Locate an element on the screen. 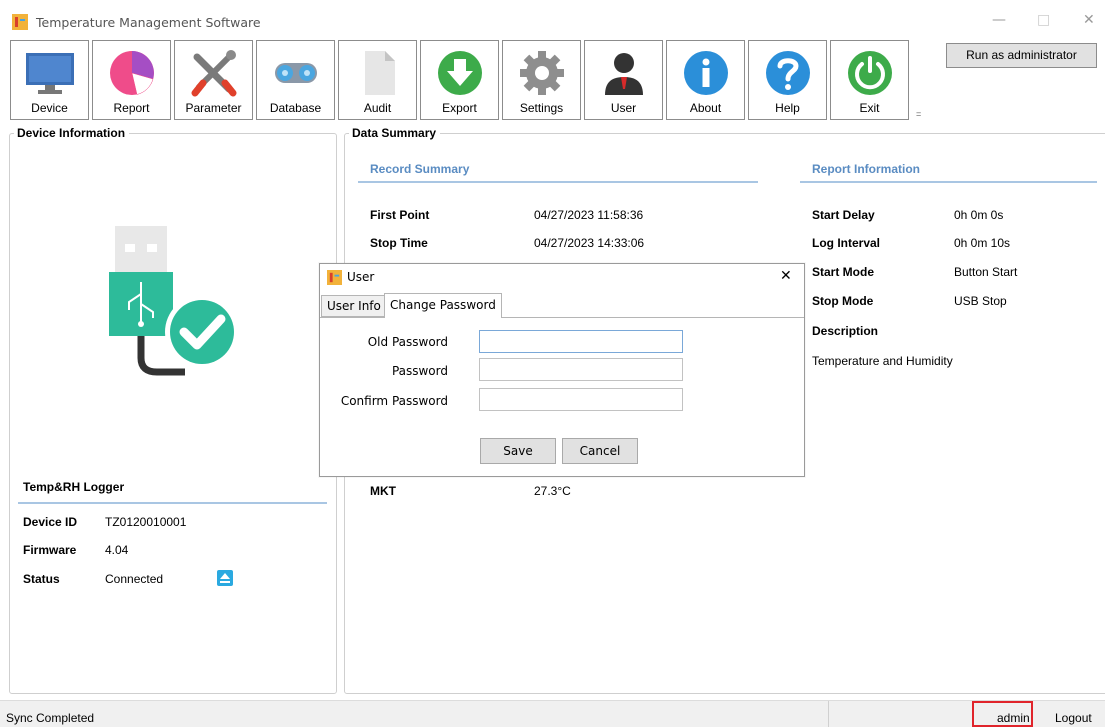 The height and width of the screenshot is (727, 1105). mkt-label: MKT is located at coordinates (383, 491).